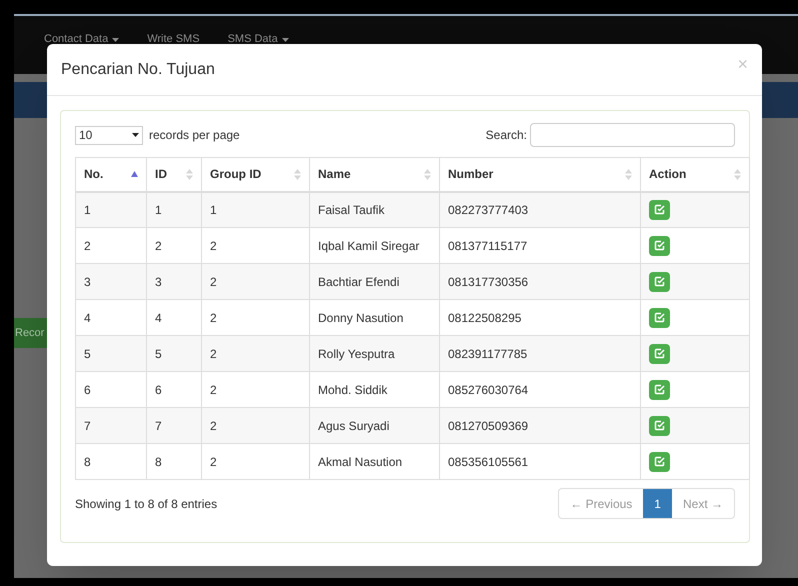  I want to click on table-cell: 085356105561, so click(540, 462).